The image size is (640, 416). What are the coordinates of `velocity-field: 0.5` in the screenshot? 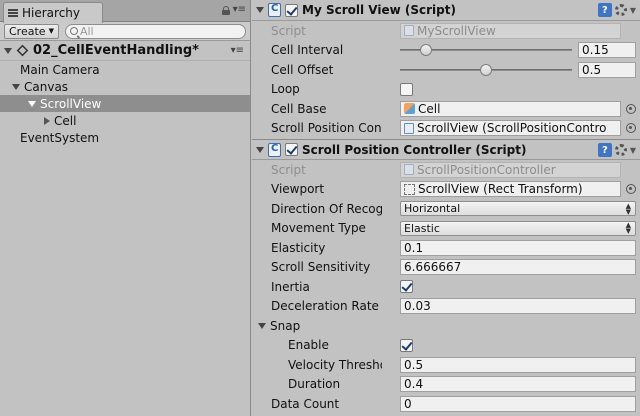 It's located at (518, 364).